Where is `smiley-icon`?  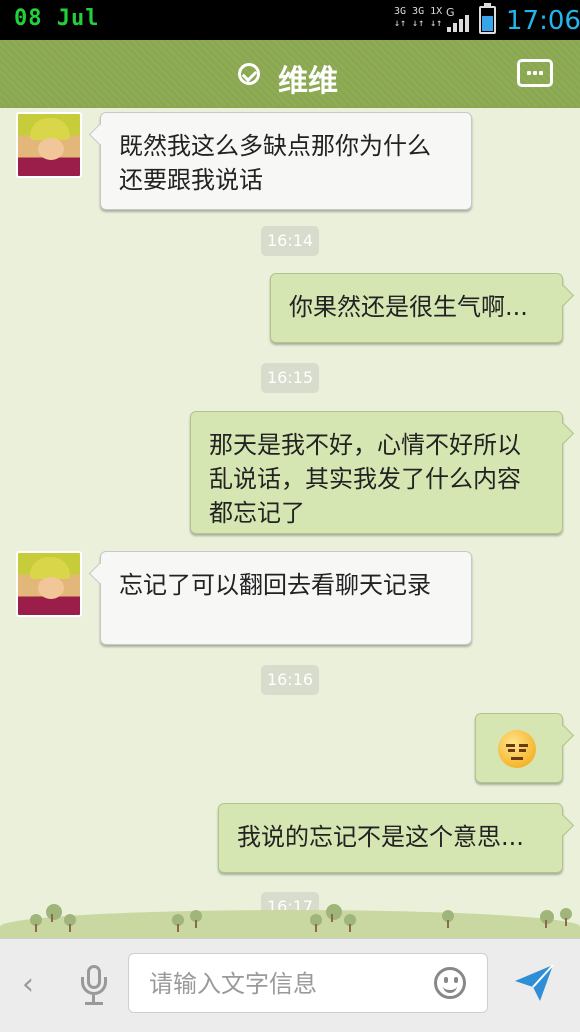 smiley-icon is located at coordinates (450, 983).